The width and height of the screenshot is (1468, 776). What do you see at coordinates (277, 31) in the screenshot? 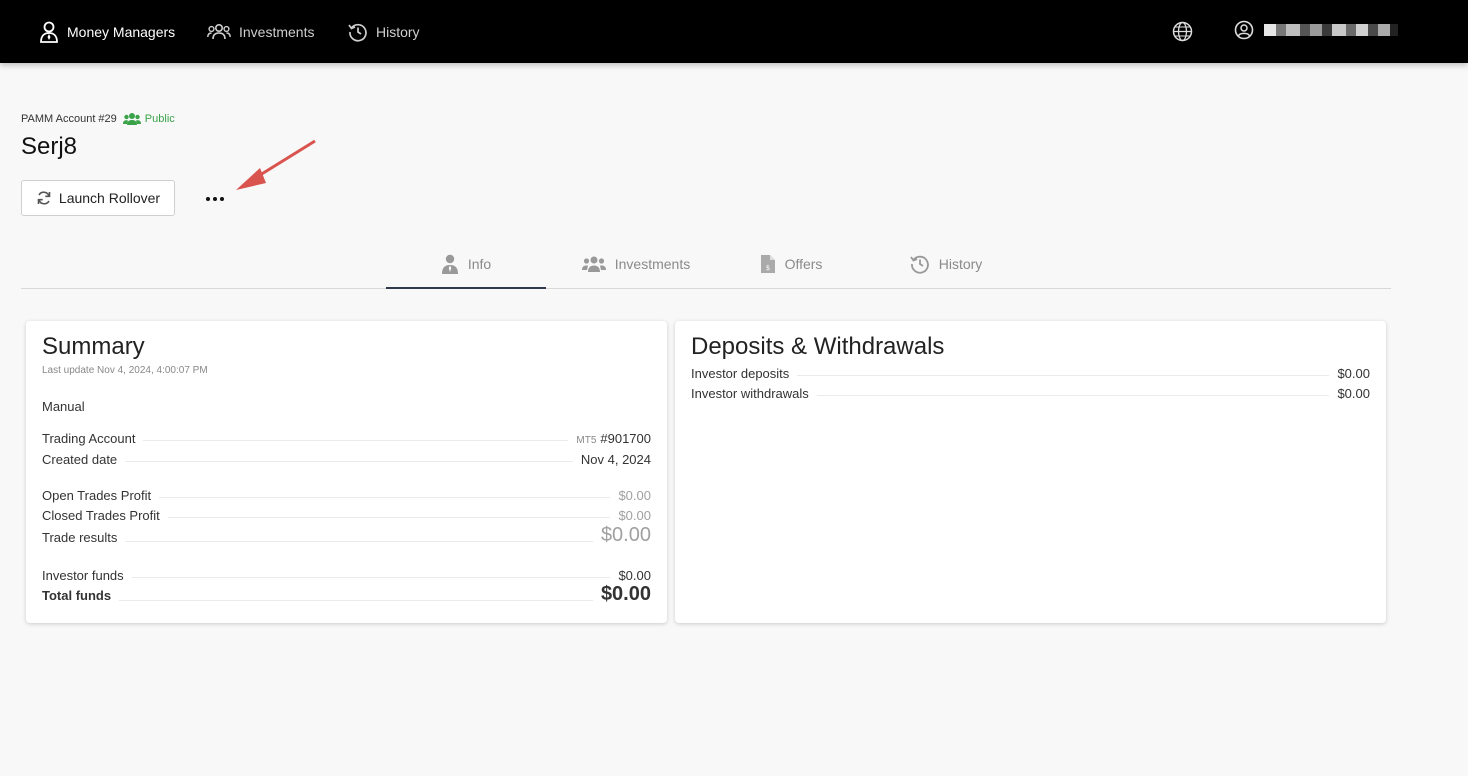
I see `nav-investments-label: Investments` at bounding box center [277, 31].